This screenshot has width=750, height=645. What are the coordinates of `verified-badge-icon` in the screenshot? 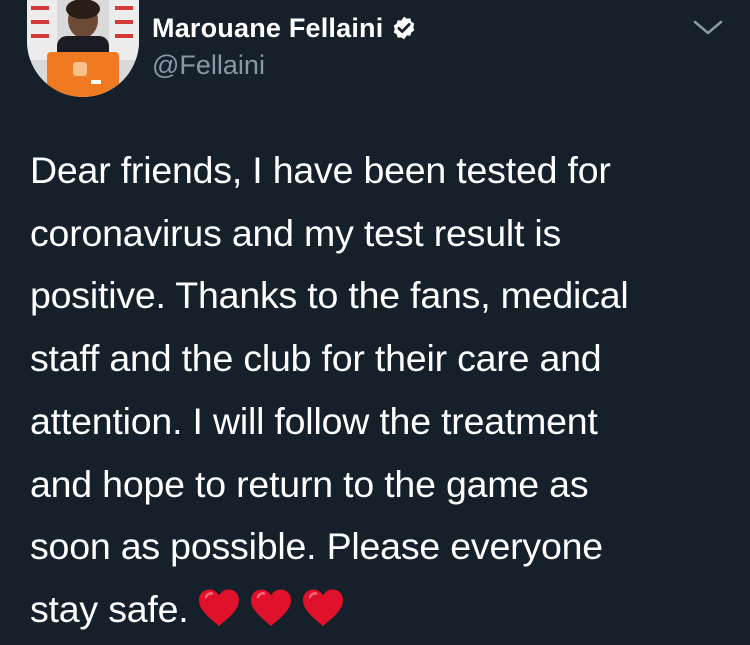 It's located at (404, 28).